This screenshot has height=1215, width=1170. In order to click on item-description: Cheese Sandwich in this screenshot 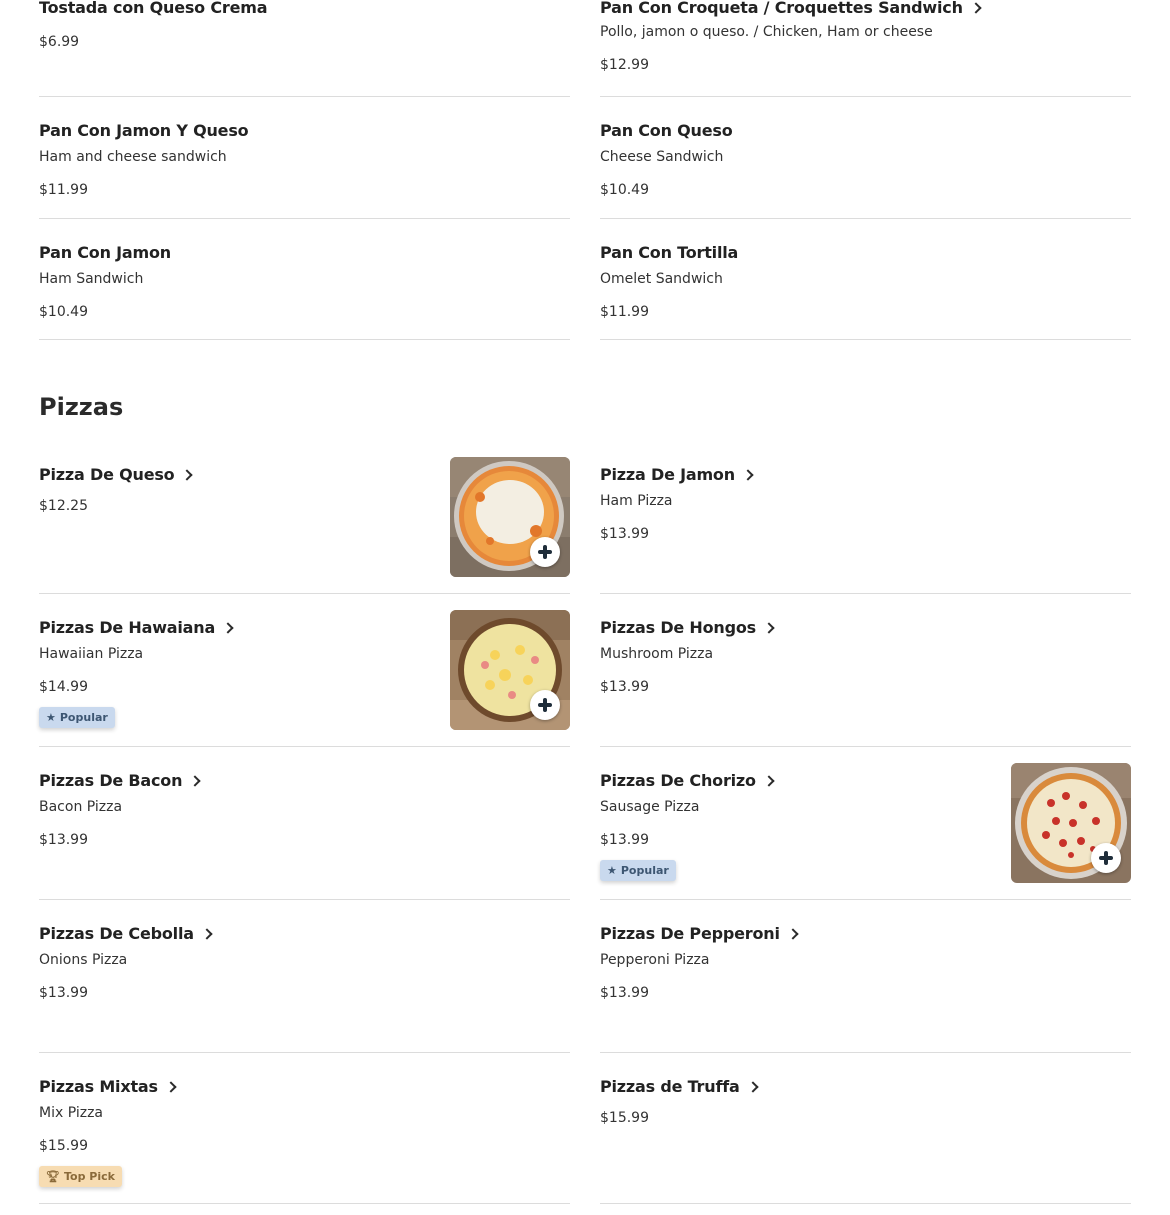, I will do `click(662, 157)`.